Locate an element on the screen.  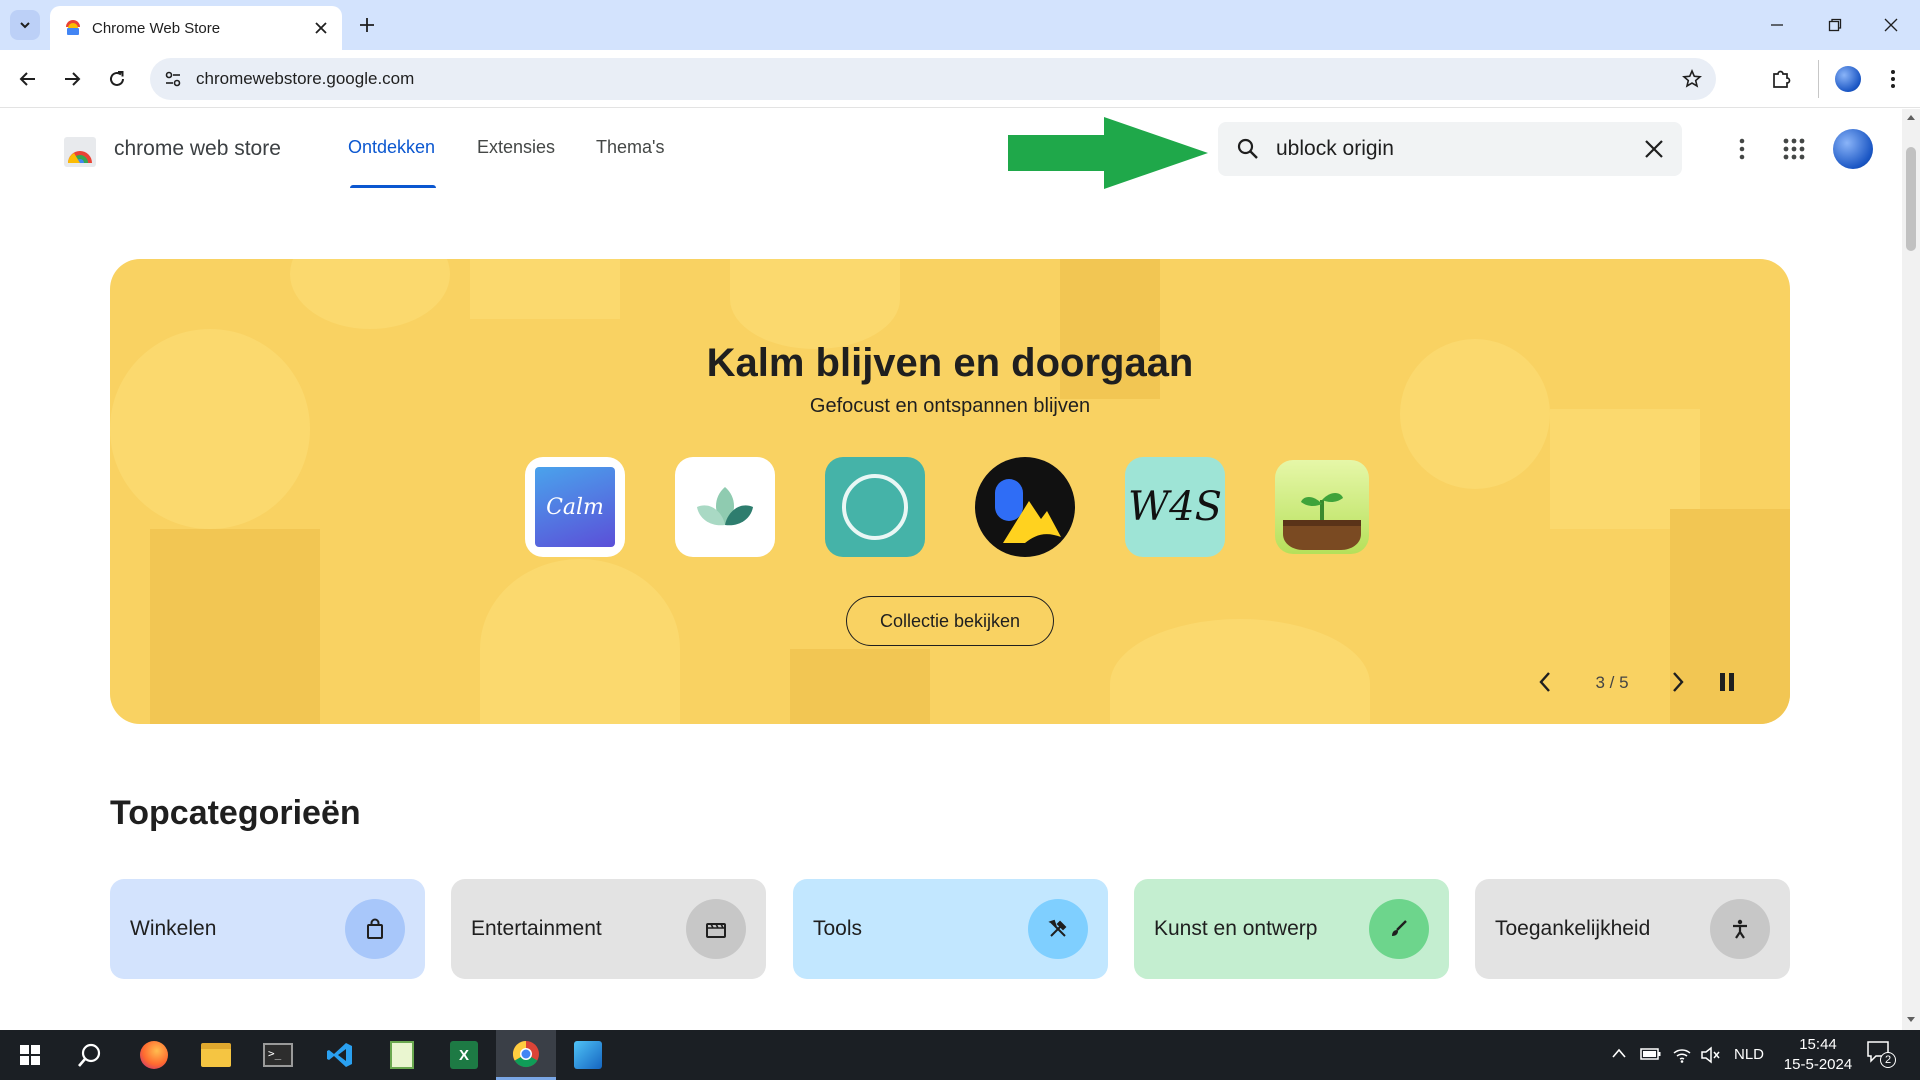
category-label: Toegankelijkheid is located at coordinates (1573, 928).